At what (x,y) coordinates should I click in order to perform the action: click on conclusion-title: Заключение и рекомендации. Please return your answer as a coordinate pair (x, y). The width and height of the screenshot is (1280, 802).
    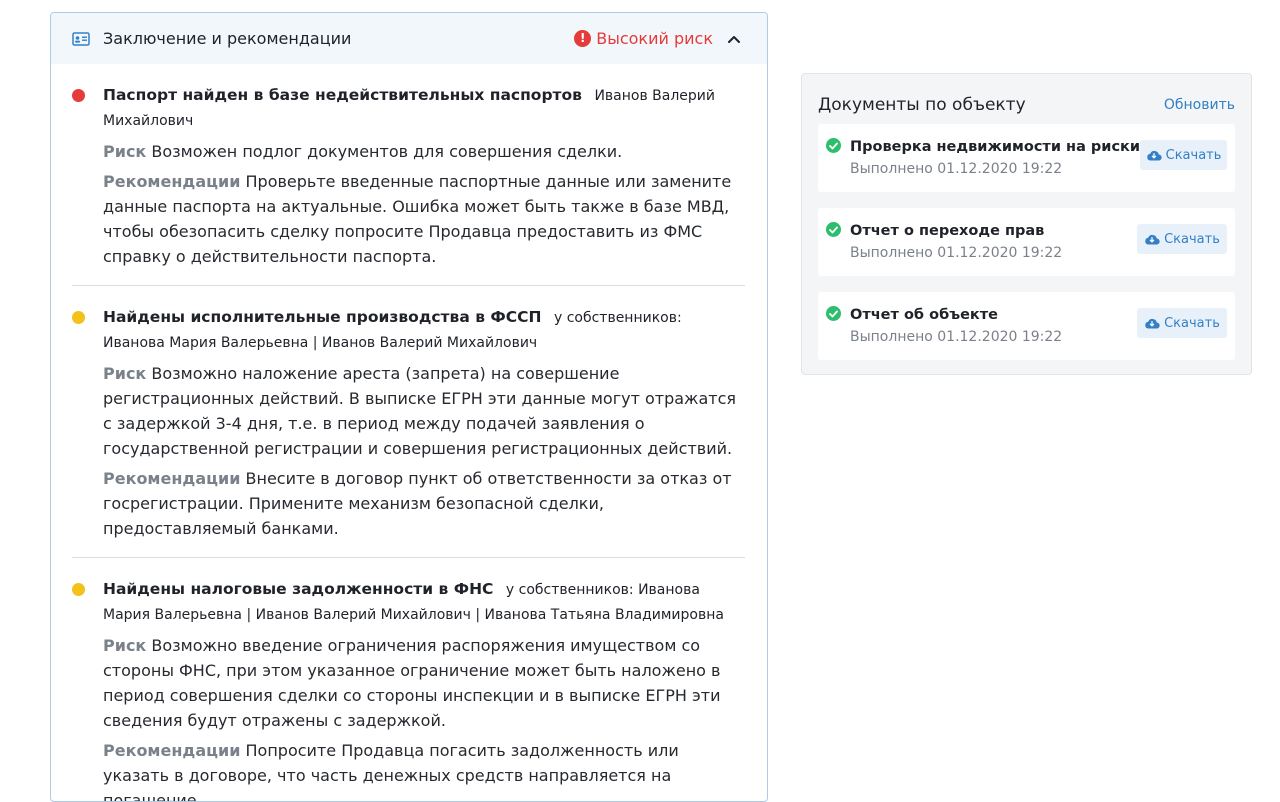
    Looking at the image, I should click on (227, 38).